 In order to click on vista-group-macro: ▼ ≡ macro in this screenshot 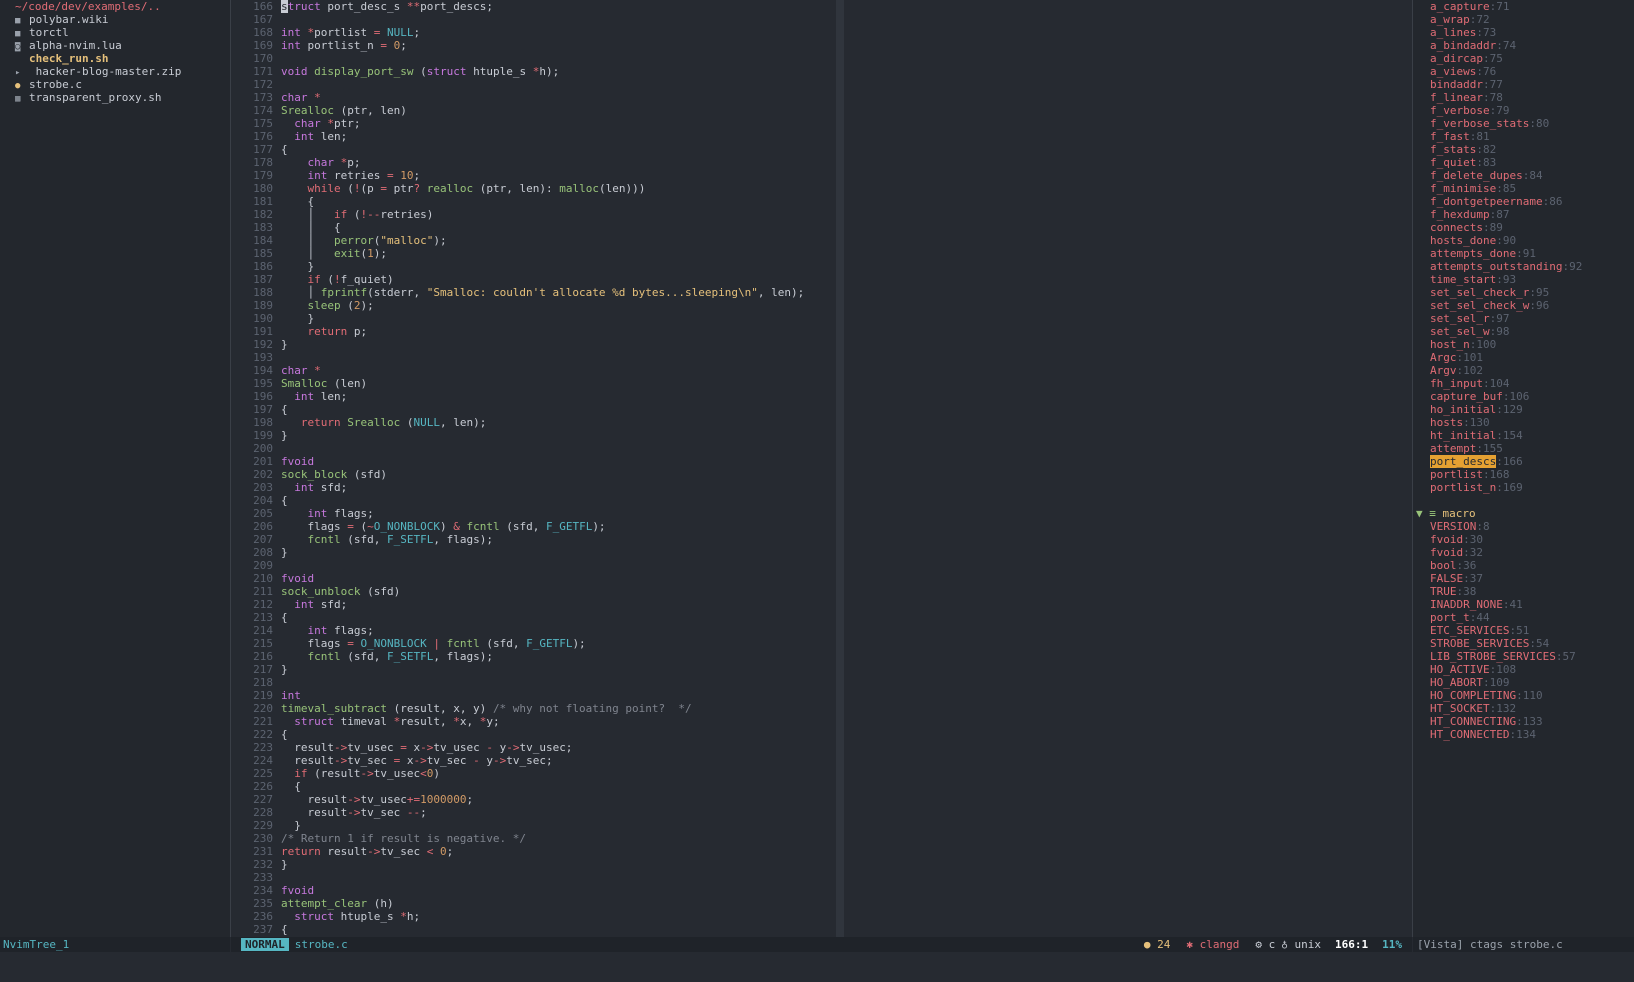, I will do `click(1523, 513)`.